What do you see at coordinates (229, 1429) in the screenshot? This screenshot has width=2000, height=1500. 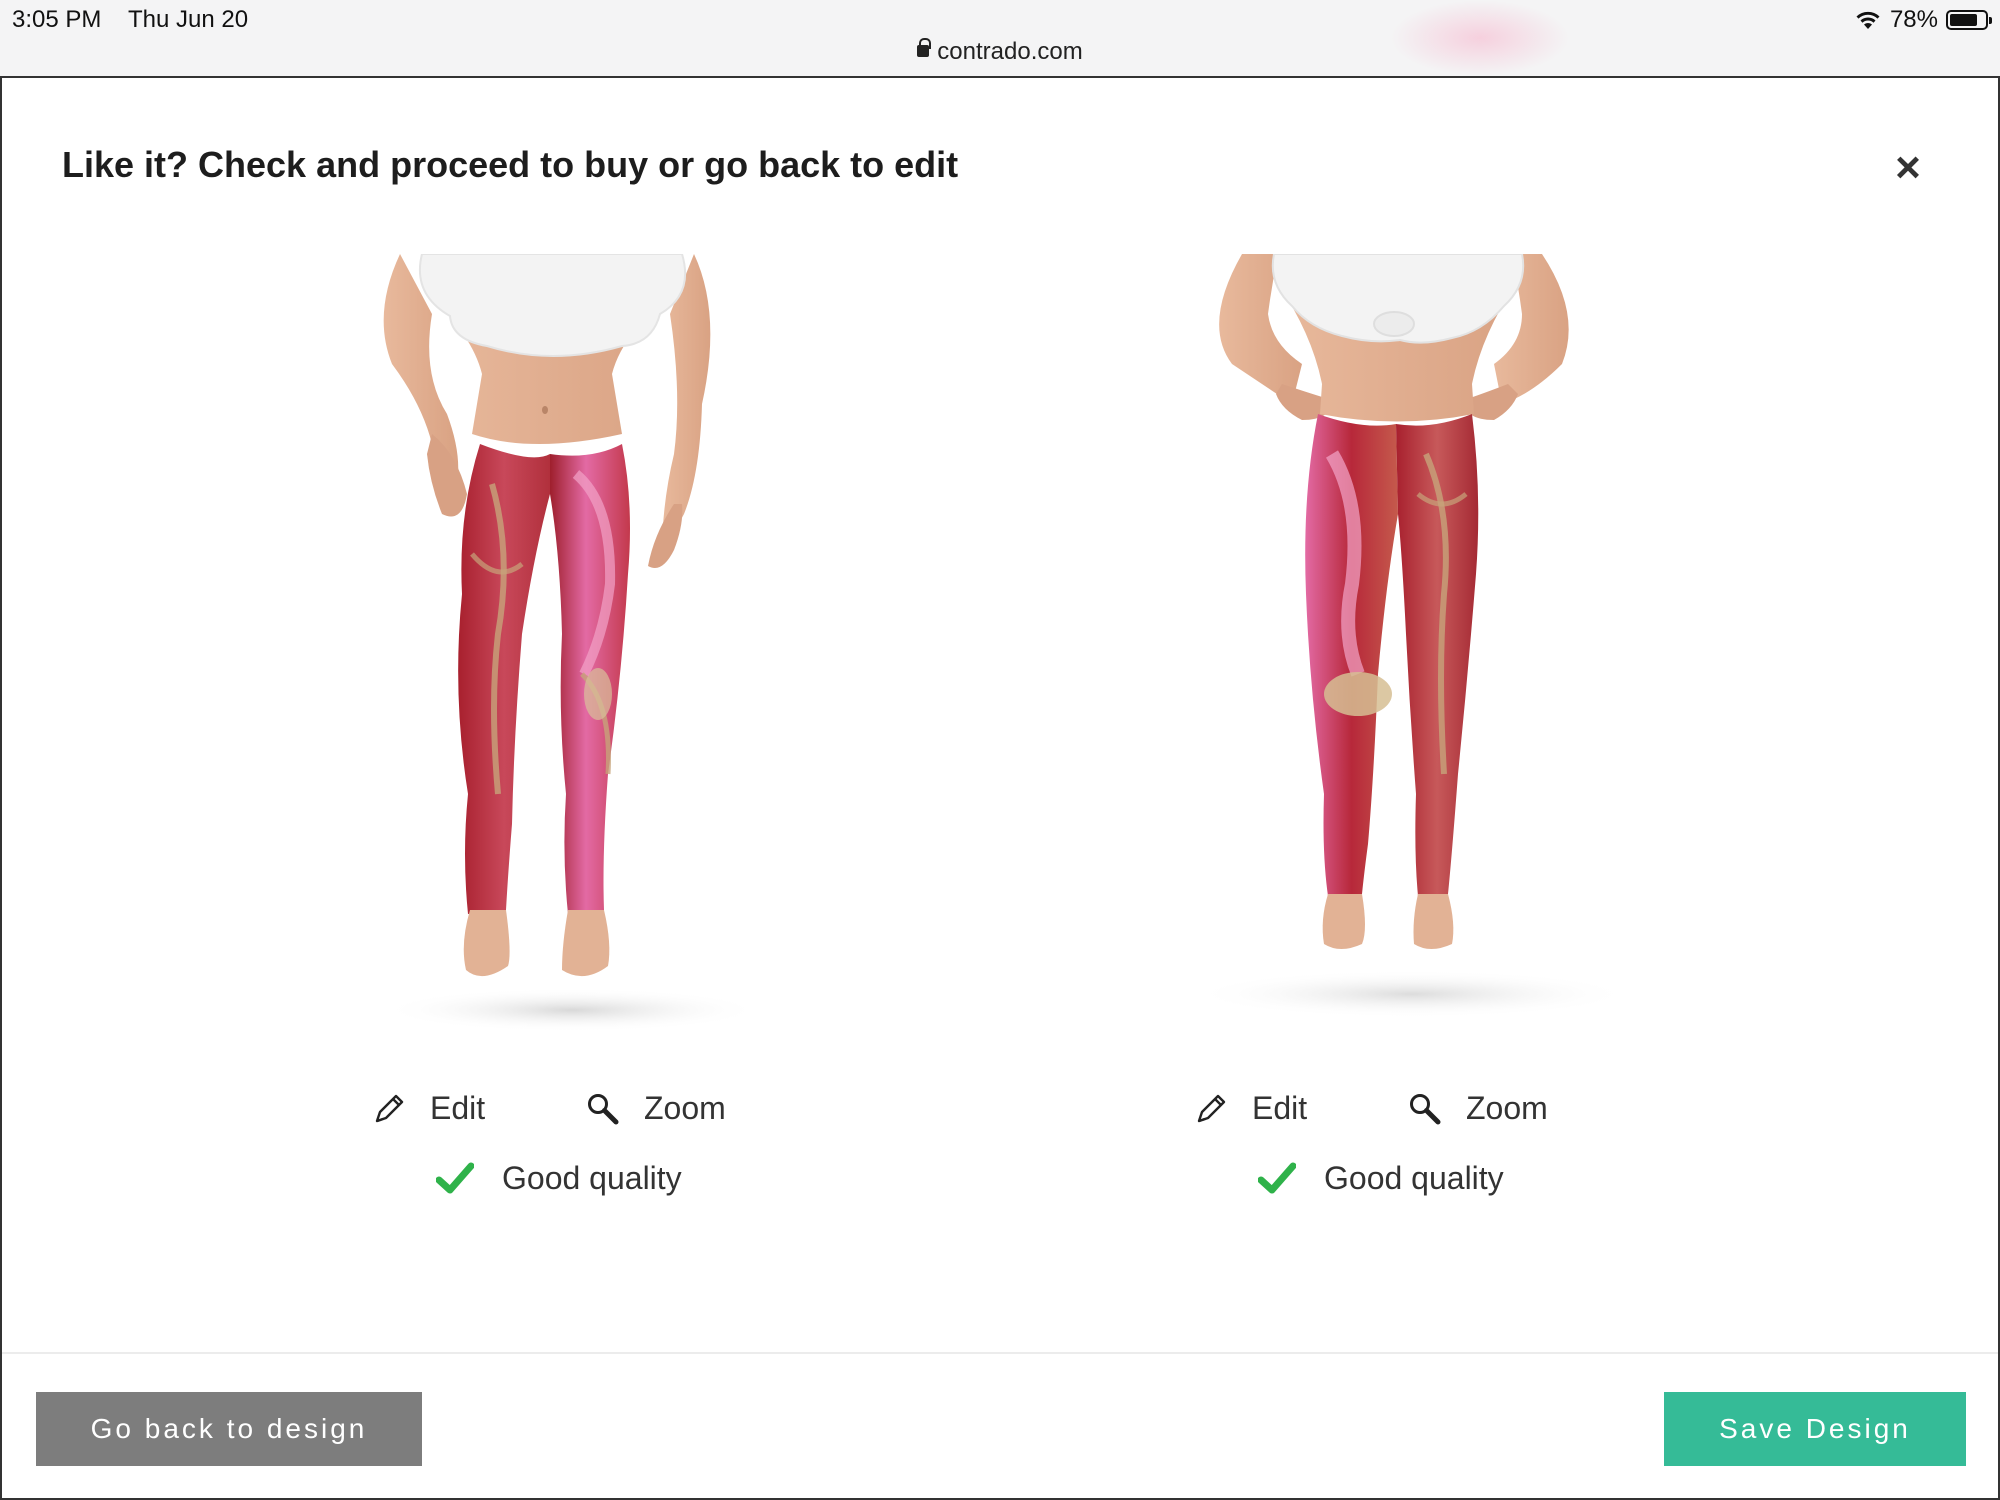 I see `go-back-to-design-button: Go back to design` at bounding box center [229, 1429].